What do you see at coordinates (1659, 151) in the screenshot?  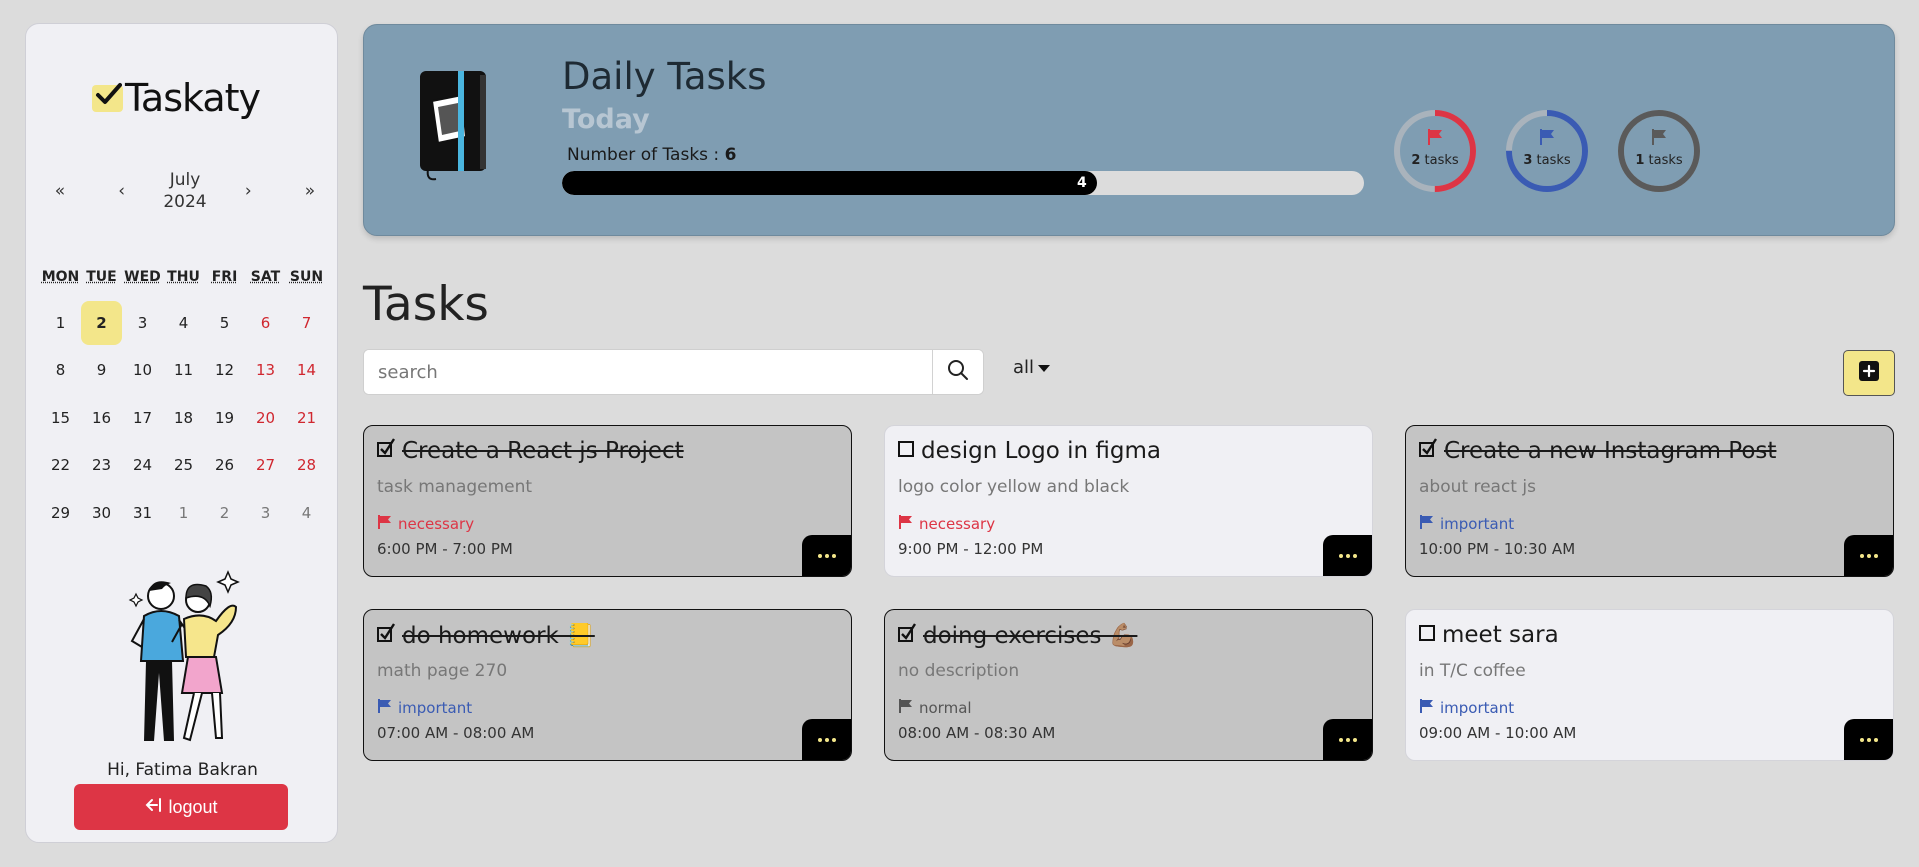 I see `normal-ring: 1 tasks` at bounding box center [1659, 151].